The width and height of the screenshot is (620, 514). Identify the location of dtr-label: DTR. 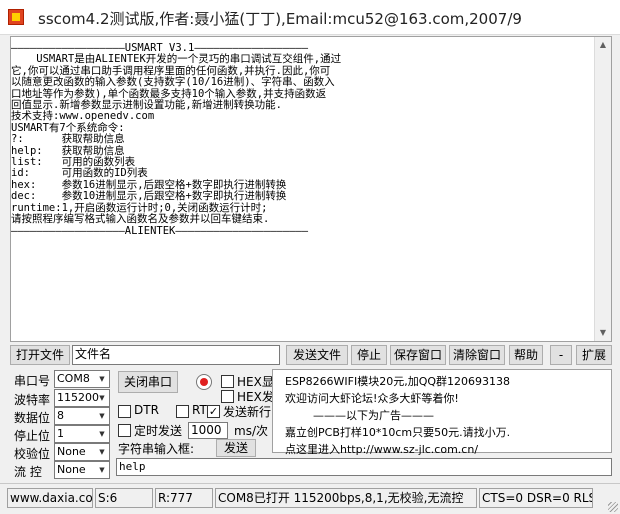
(146, 410).